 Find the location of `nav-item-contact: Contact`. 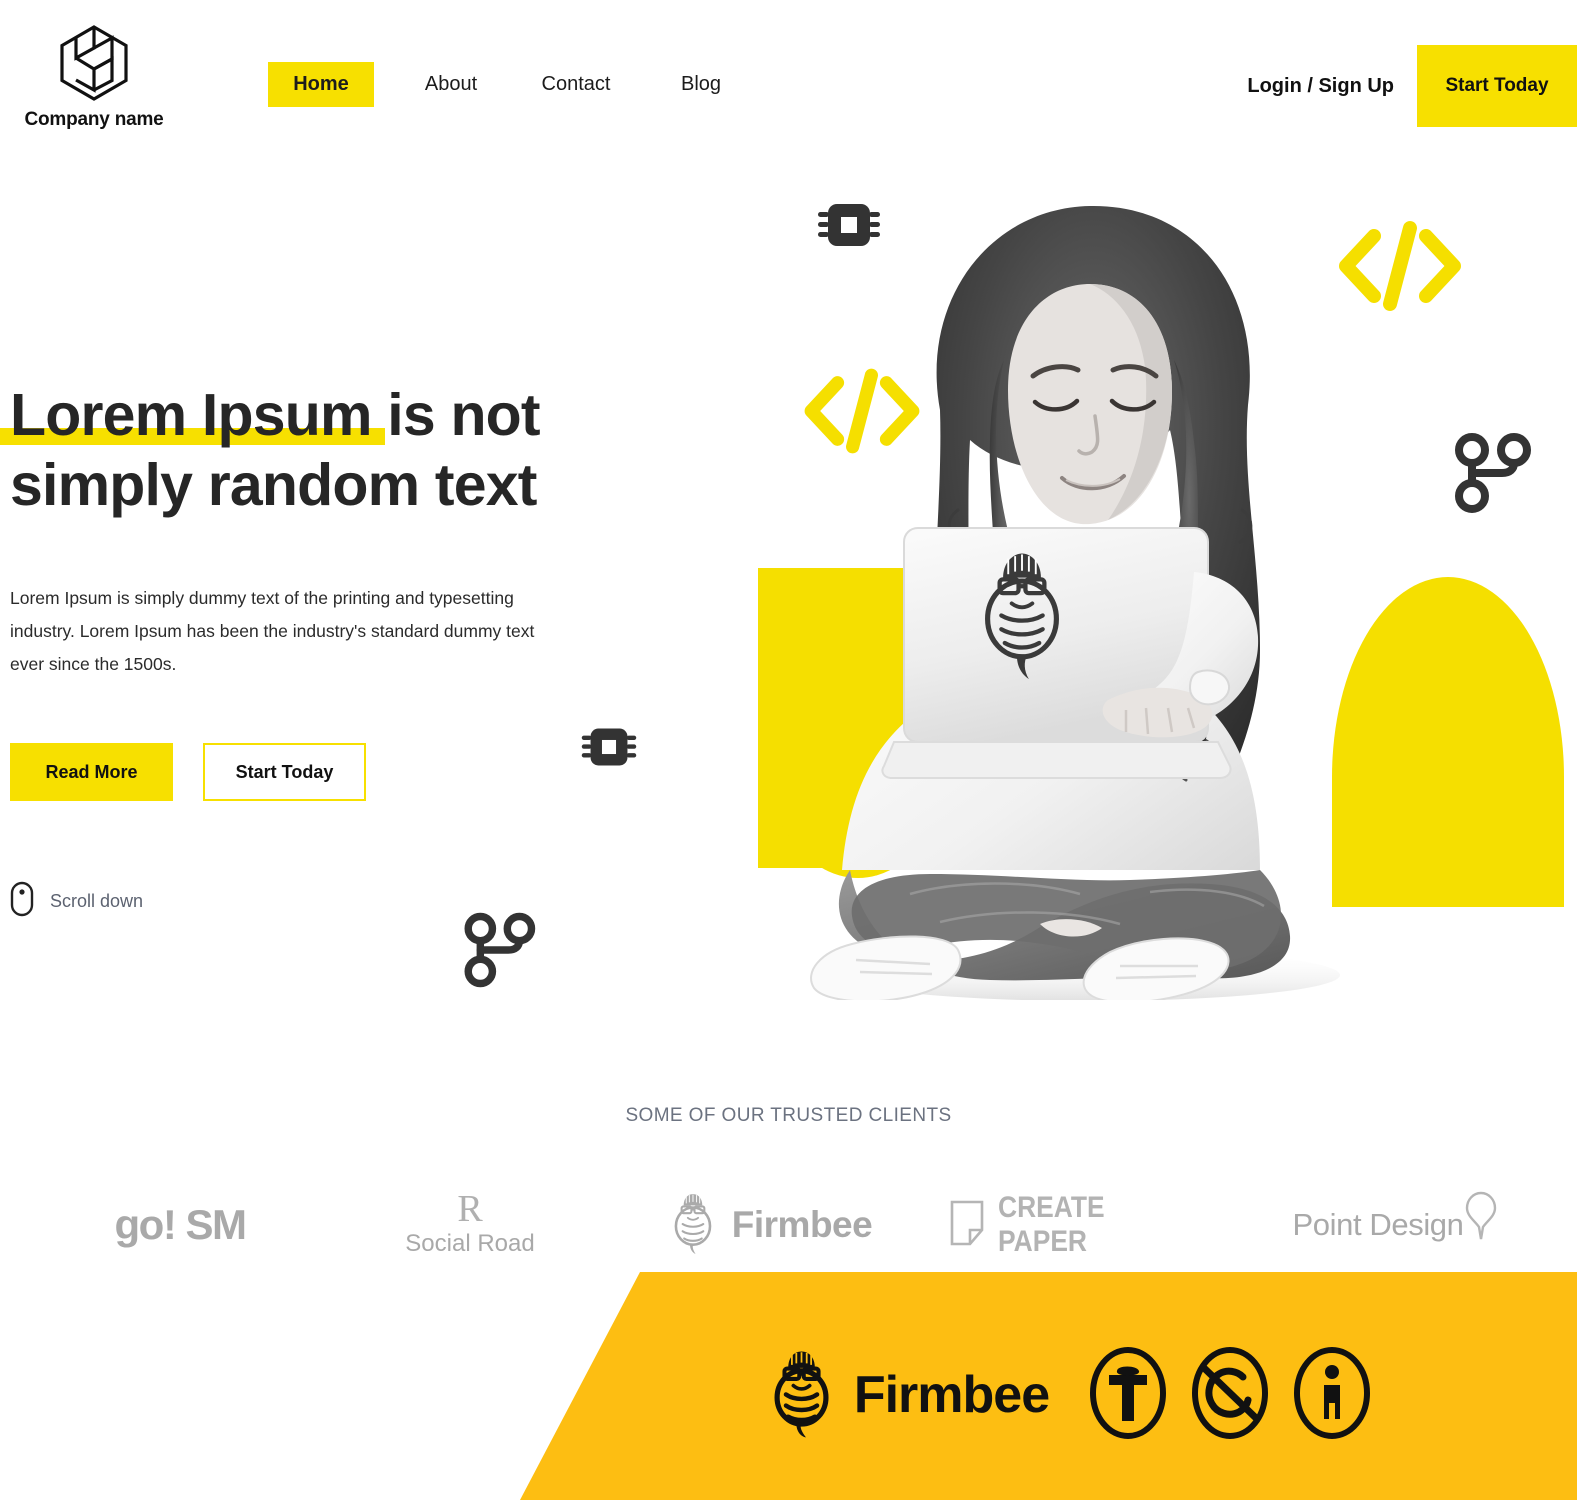

nav-item-contact: Contact is located at coordinates (576, 84).